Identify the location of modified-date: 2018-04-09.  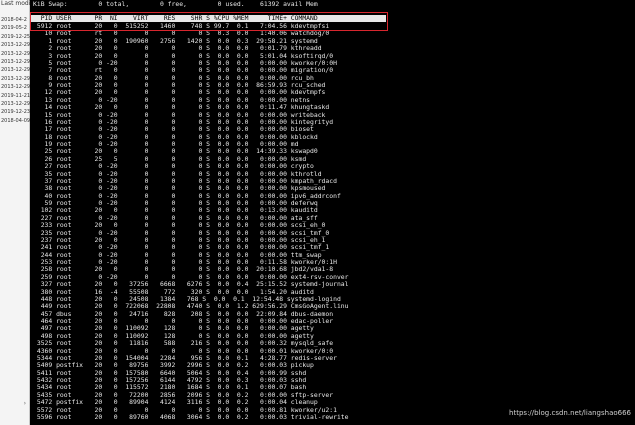
(16, 120).